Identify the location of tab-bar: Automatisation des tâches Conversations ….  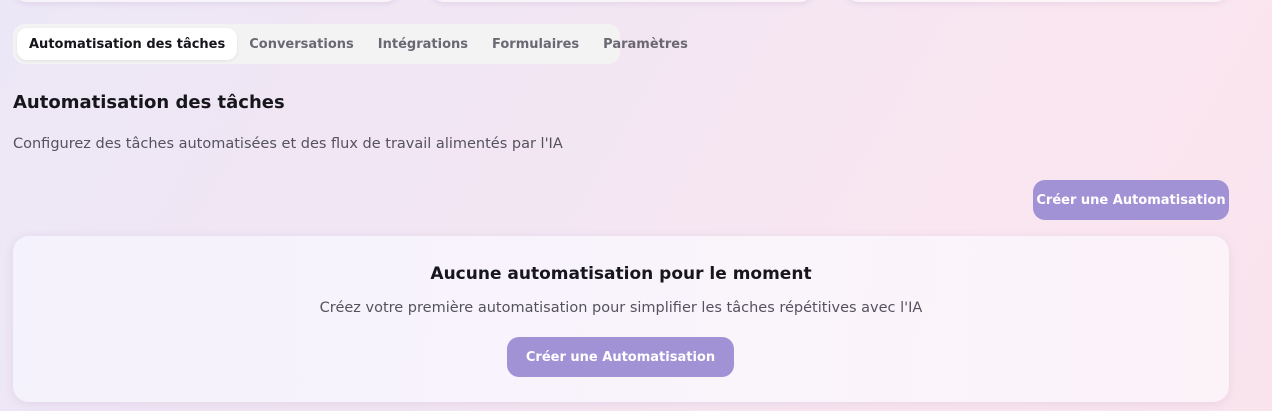
(350, 44).